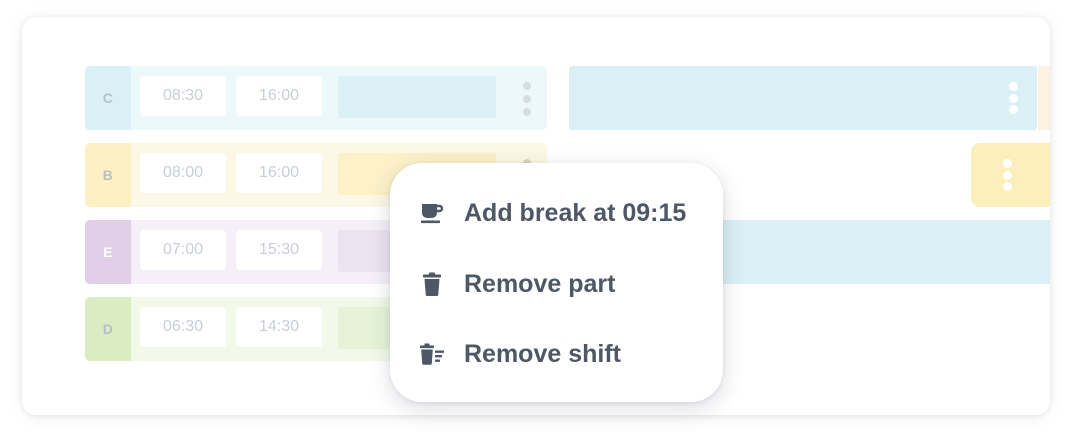 The height and width of the screenshot is (442, 1072). What do you see at coordinates (881, 252) in the screenshot?
I see `timeline-bar-e` at bounding box center [881, 252].